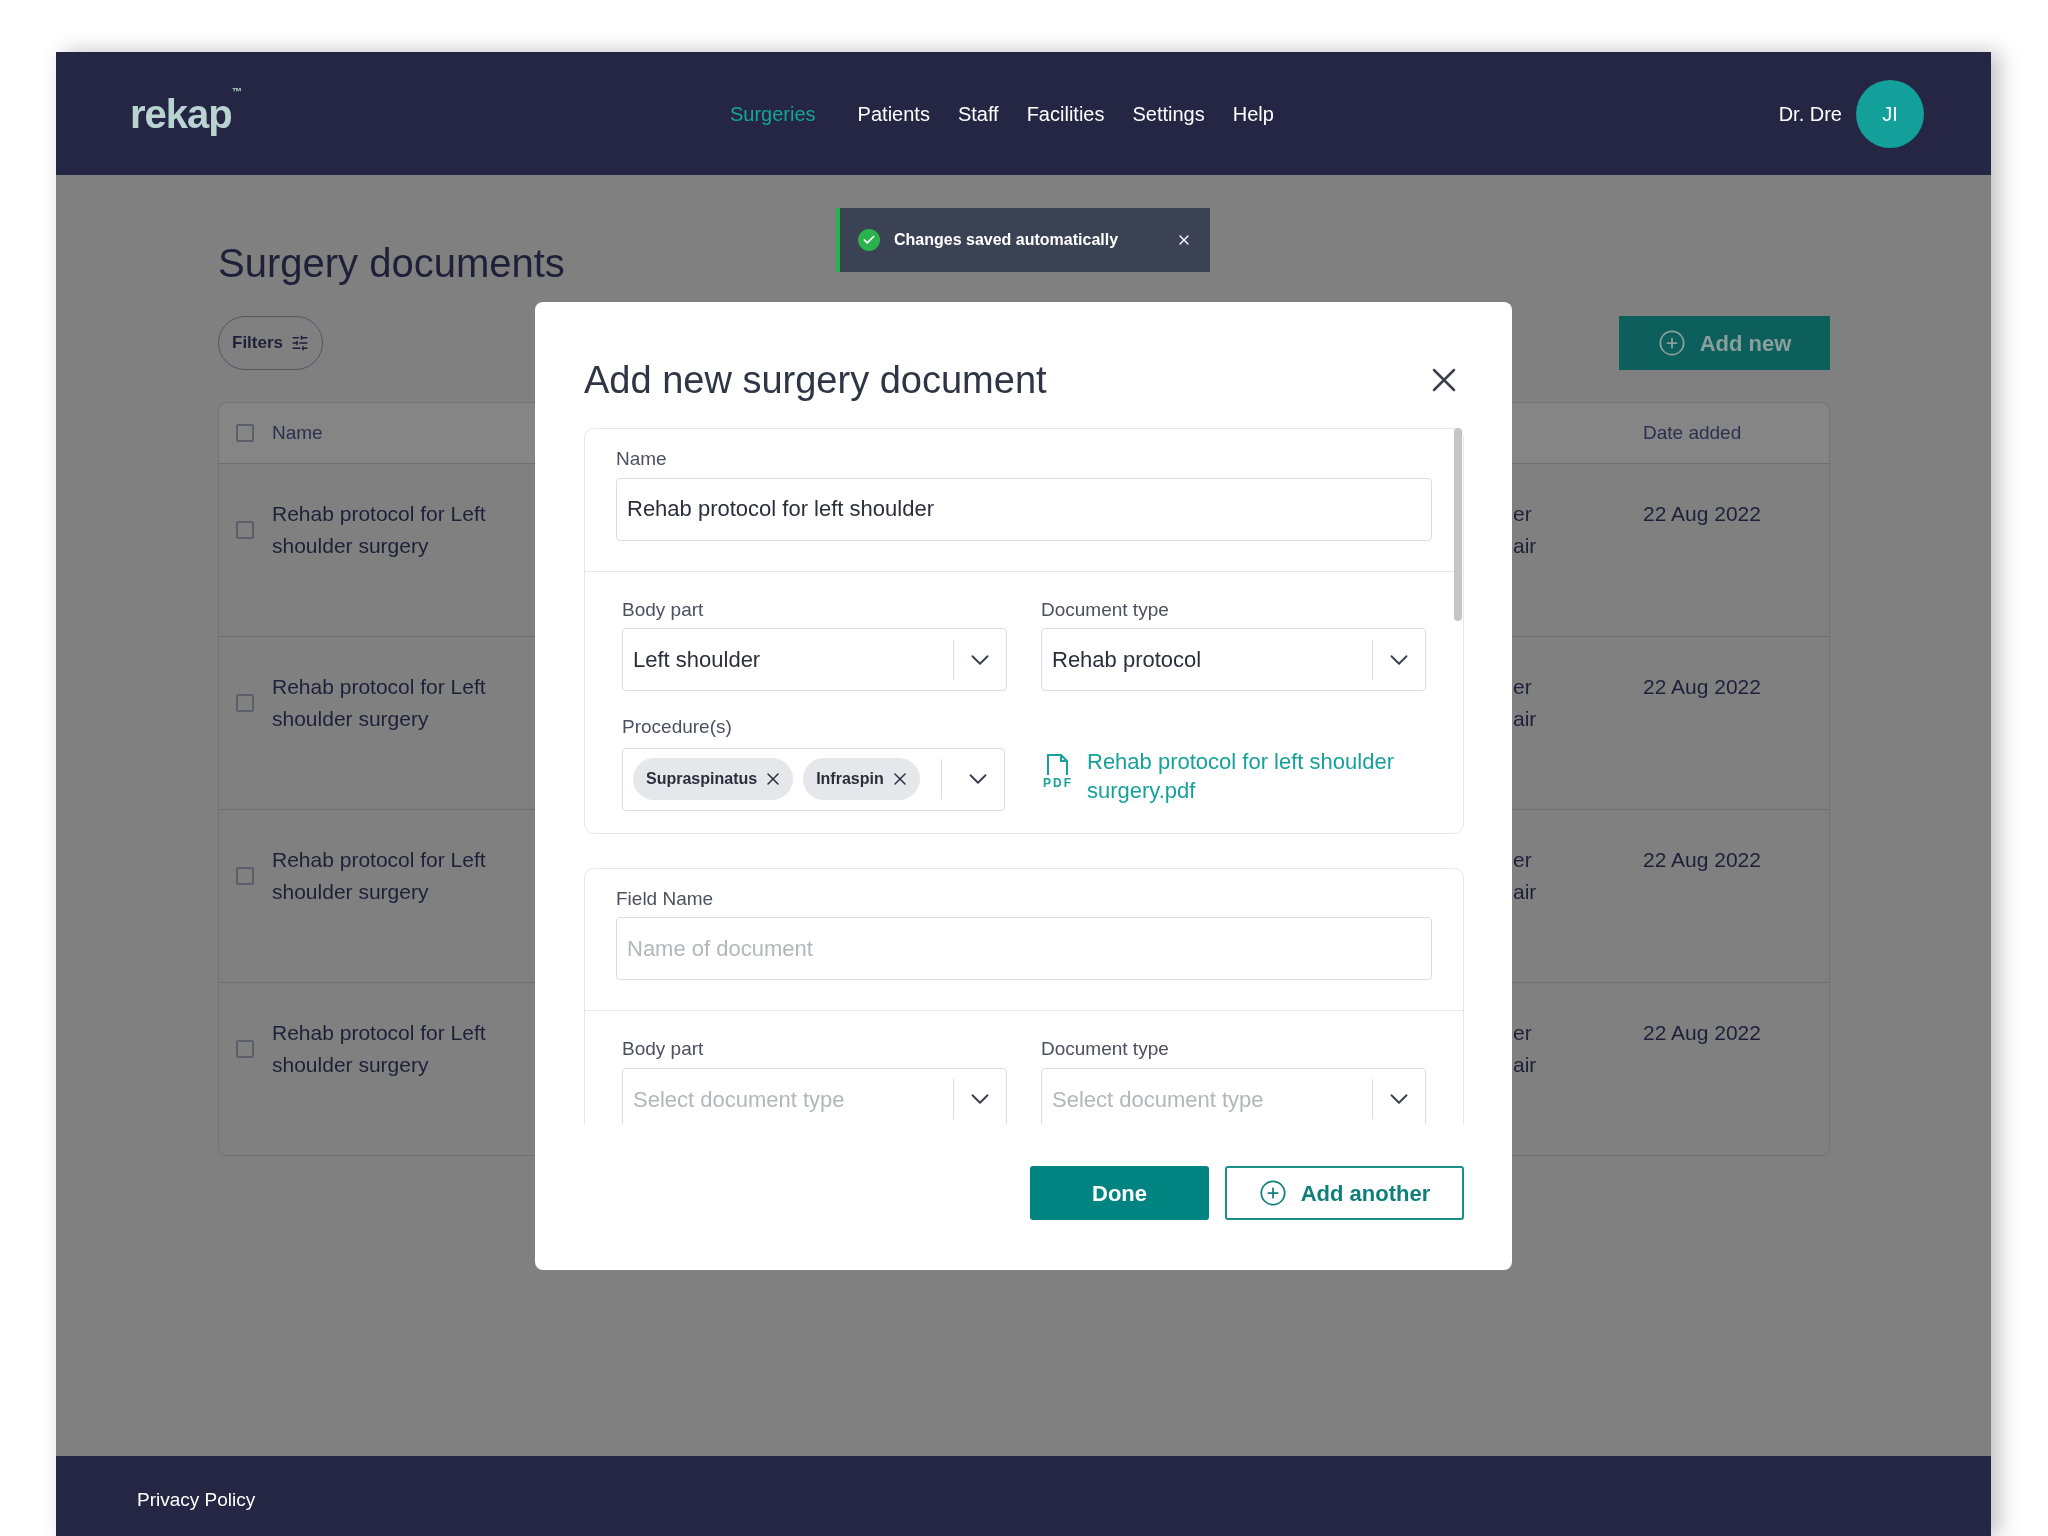  What do you see at coordinates (297, 432) in the screenshot?
I see `column-header: Name` at bounding box center [297, 432].